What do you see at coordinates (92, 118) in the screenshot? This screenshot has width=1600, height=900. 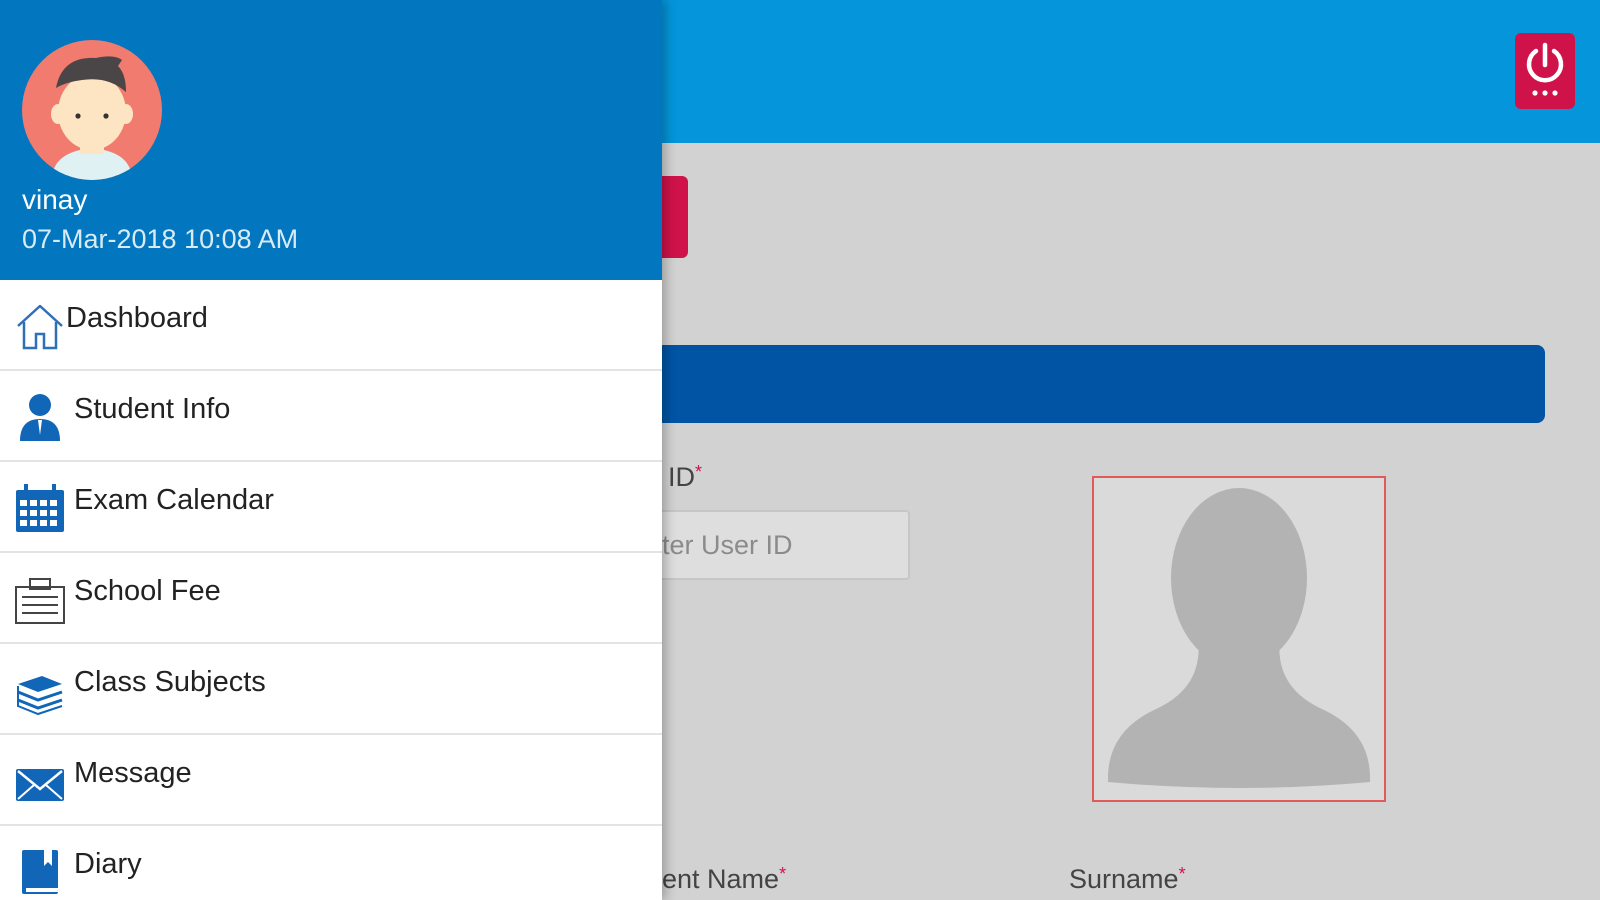 I see `user-avatar-icon` at bounding box center [92, 118].